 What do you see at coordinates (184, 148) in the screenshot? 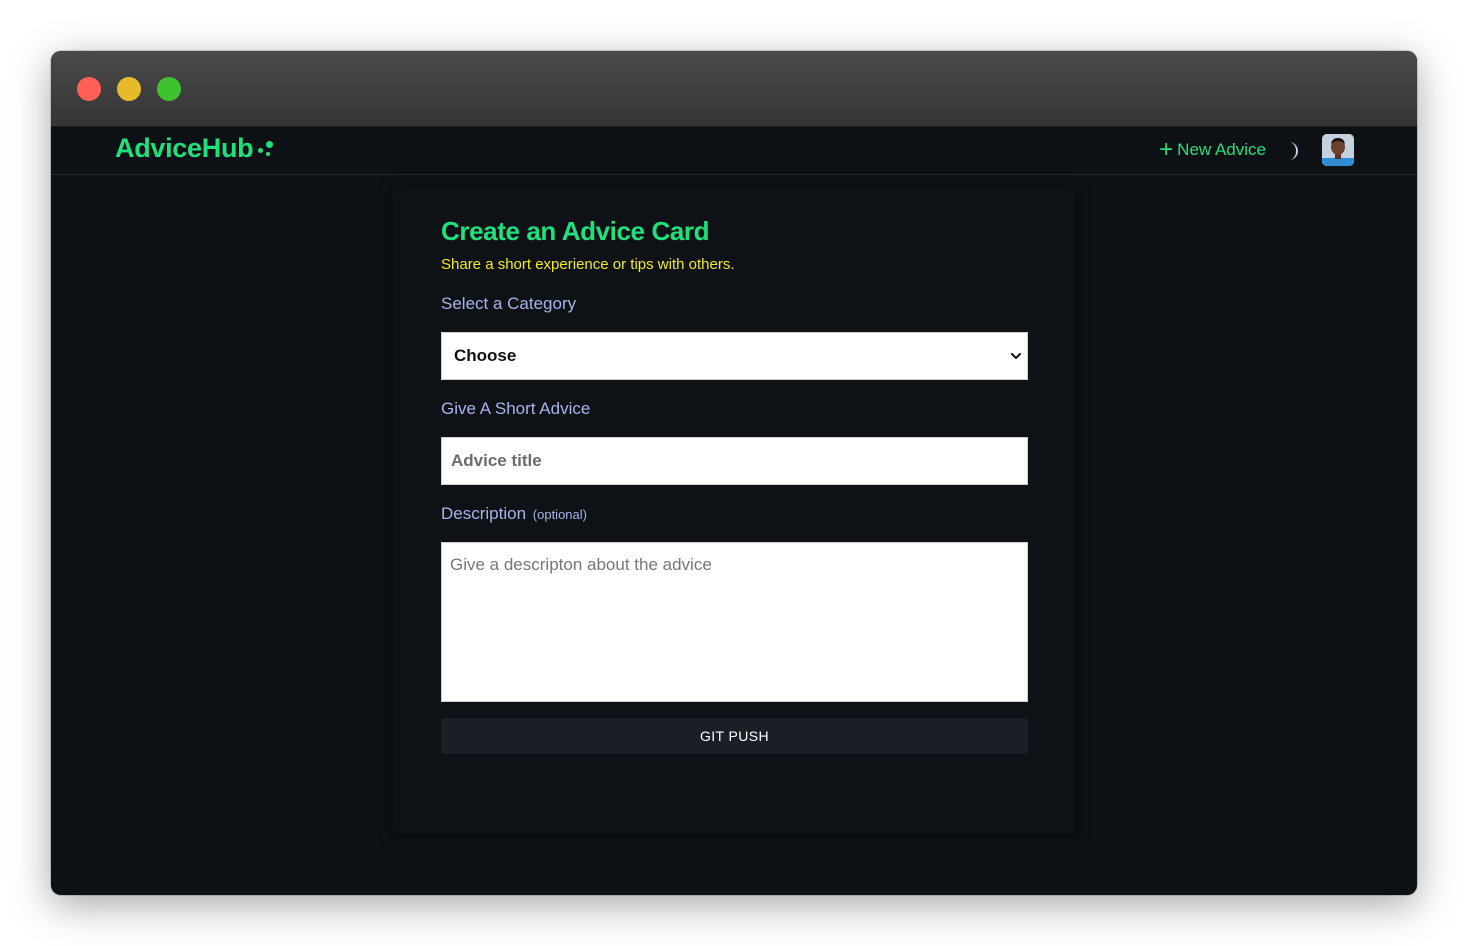
I see `logo-text: AdviceHub` at bounding box center [184, 148].